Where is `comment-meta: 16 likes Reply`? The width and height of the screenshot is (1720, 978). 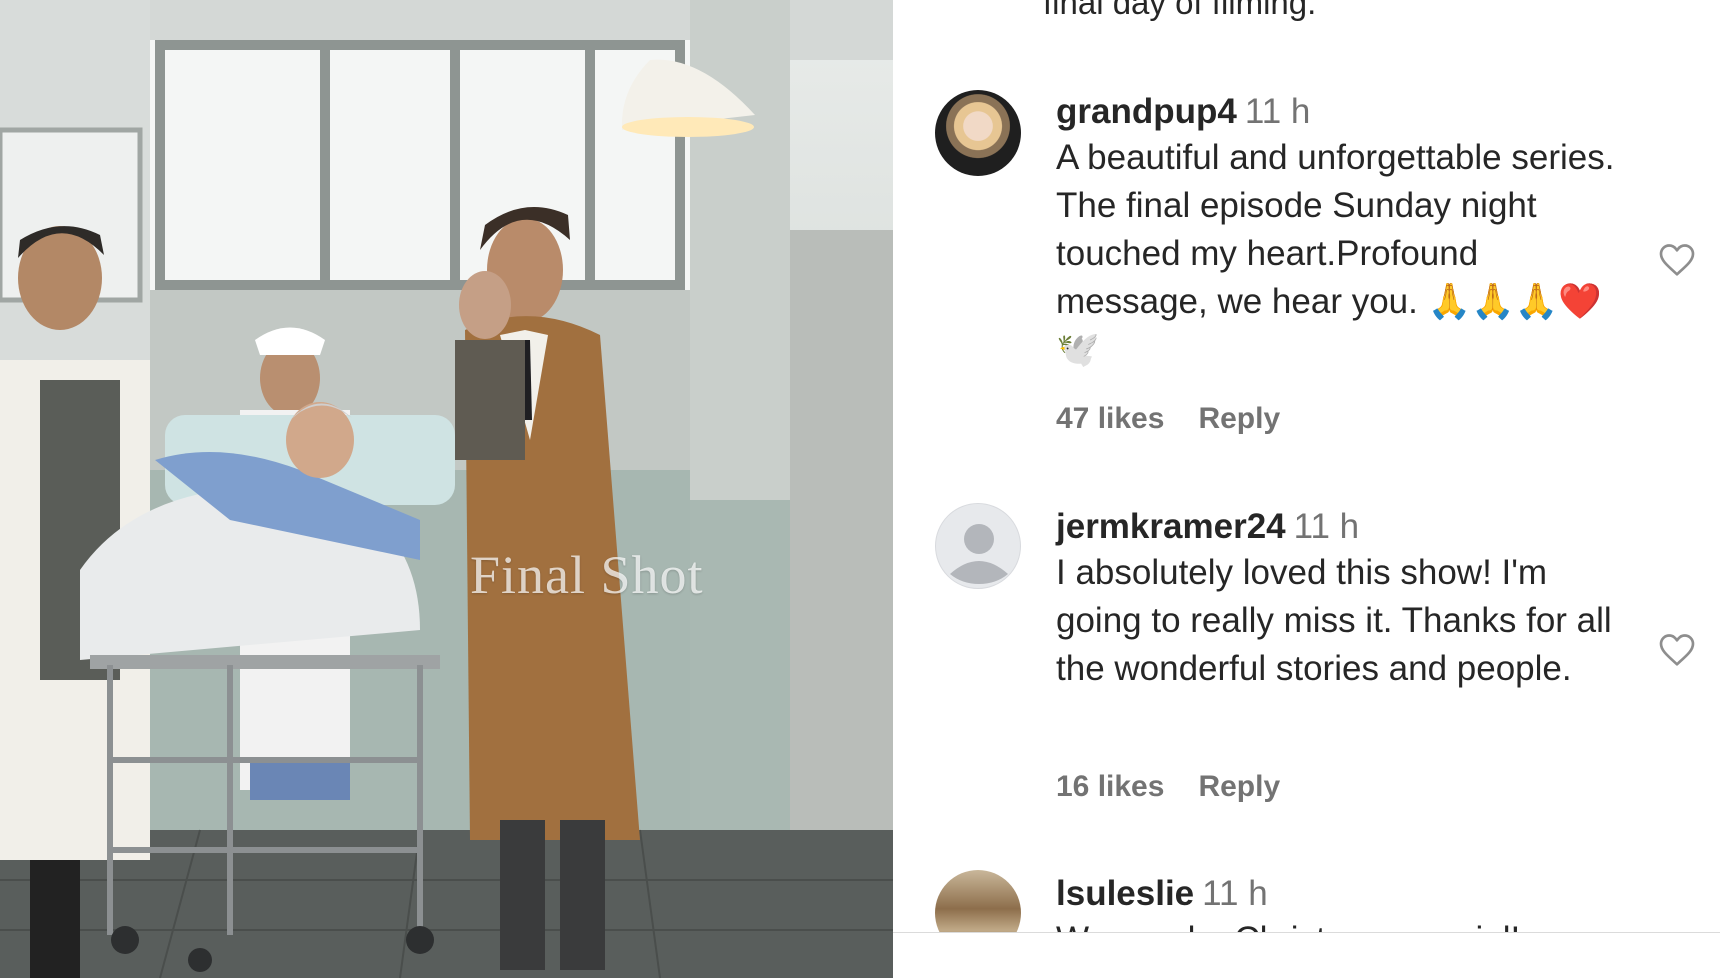 comment-meta: 16 likes Reply is located at coordinates (1168, 787).